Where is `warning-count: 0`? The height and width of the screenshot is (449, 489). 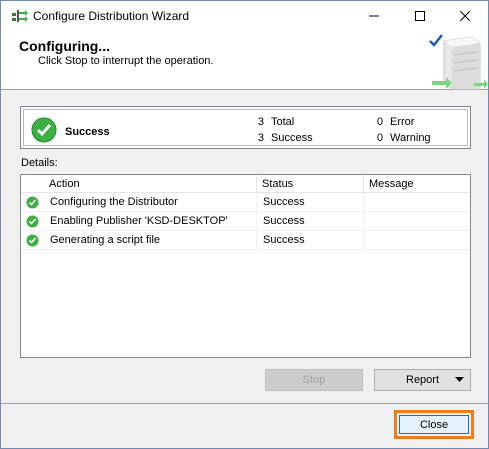 warning-count: 0 is located at coordinates (379, 138).